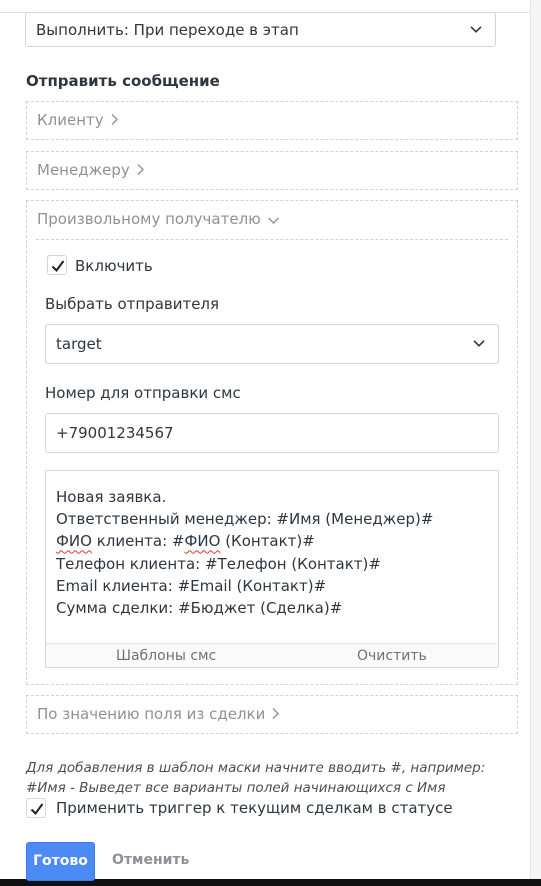 The image size is (541, 886). I want to click on send-message-title: Отправить сообщение, so click(123, 81).